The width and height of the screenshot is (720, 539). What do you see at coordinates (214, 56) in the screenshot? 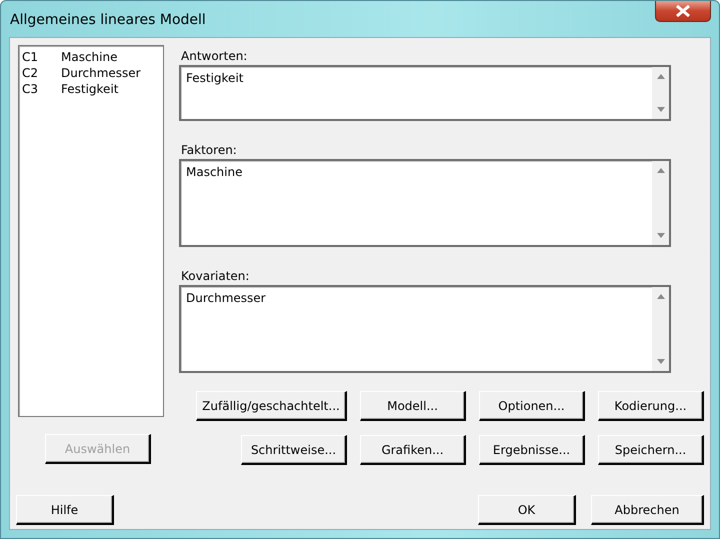
I see `field-label: Antworten:` at bounding box center [214, 56].